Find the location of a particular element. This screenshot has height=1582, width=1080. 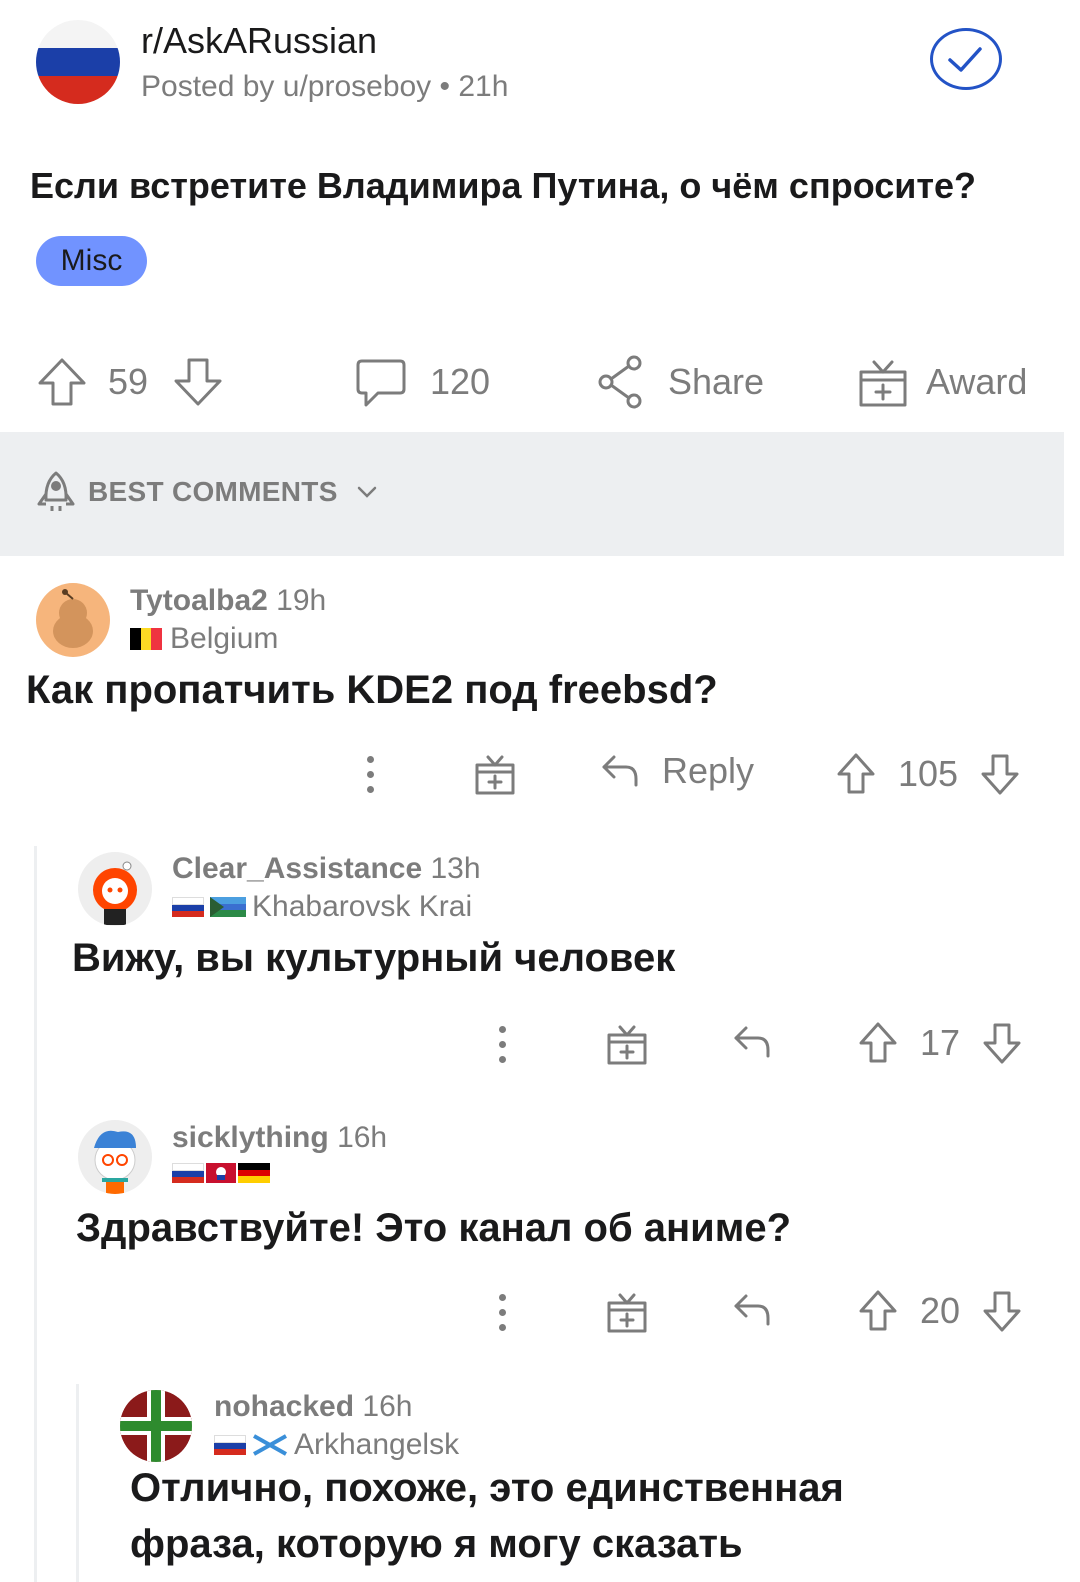

user-flair: Belgium is located at coordinates (204, 639).